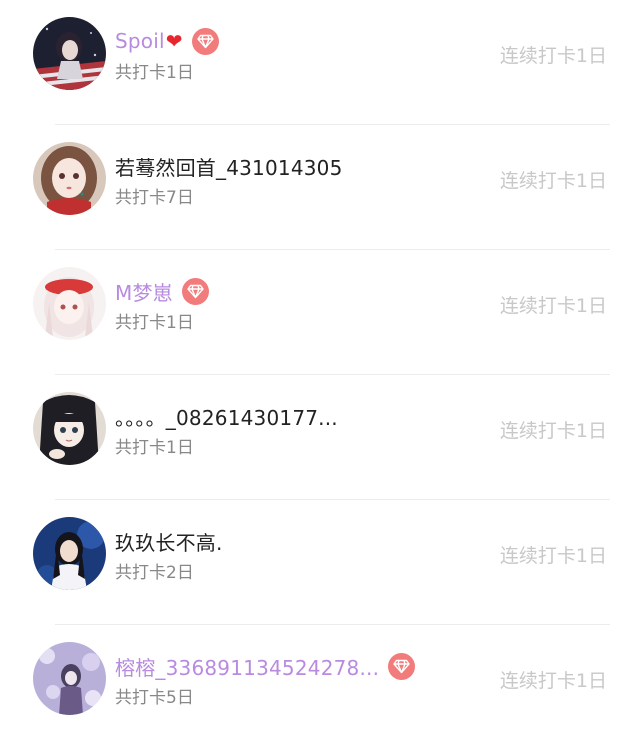 The image size is (640, 750). I want to click on name-line: M梦崽, so click(162, 291).